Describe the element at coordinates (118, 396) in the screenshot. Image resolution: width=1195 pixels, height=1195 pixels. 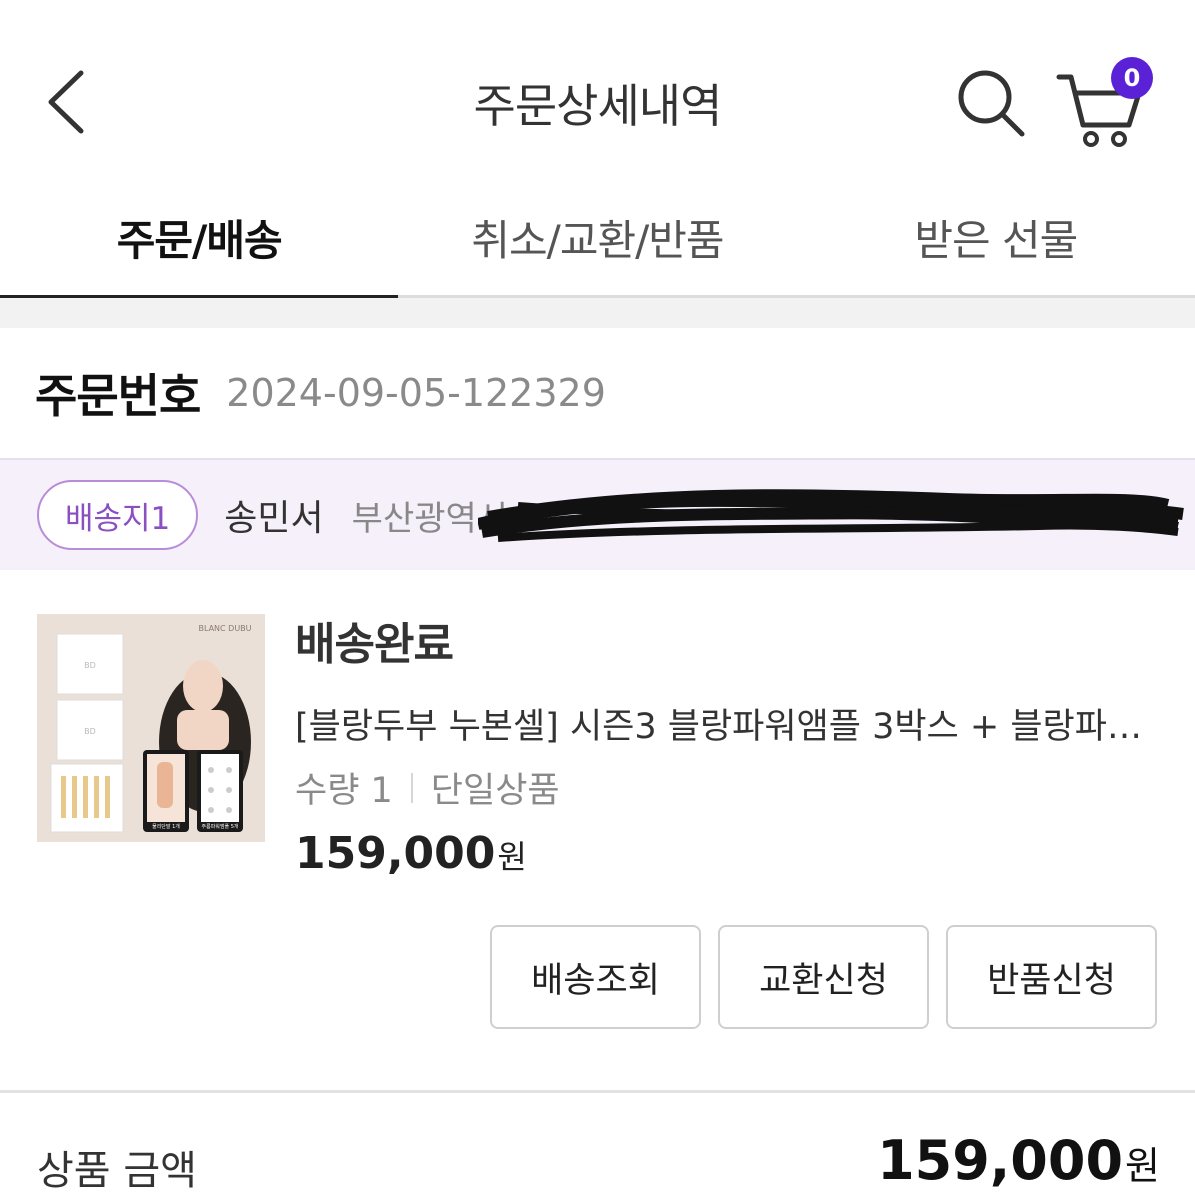
I see `order-number-label: 주문번호` at that location.